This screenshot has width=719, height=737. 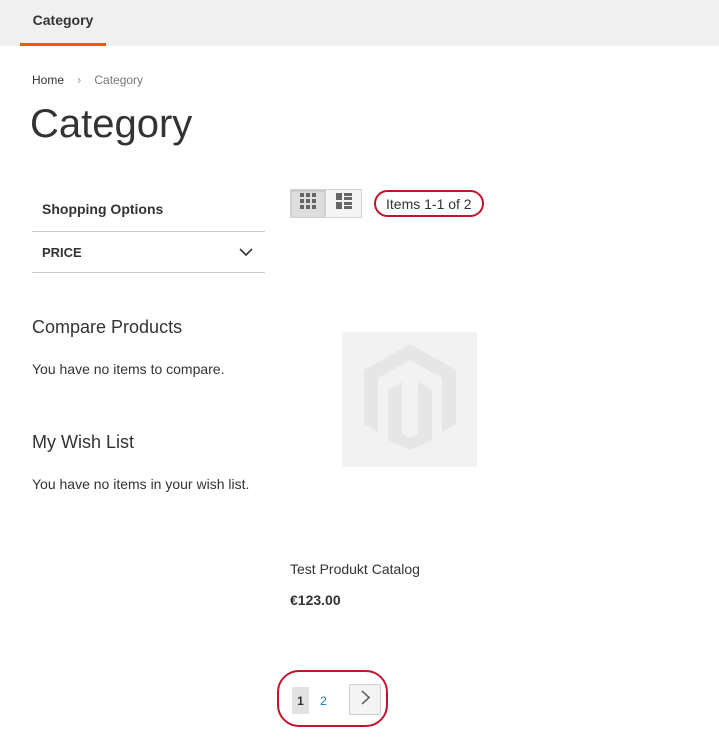 What do you see at coordinates (300, 700) in the screenshot?
I see `page-current: 1` at bounding box center [300, 700].